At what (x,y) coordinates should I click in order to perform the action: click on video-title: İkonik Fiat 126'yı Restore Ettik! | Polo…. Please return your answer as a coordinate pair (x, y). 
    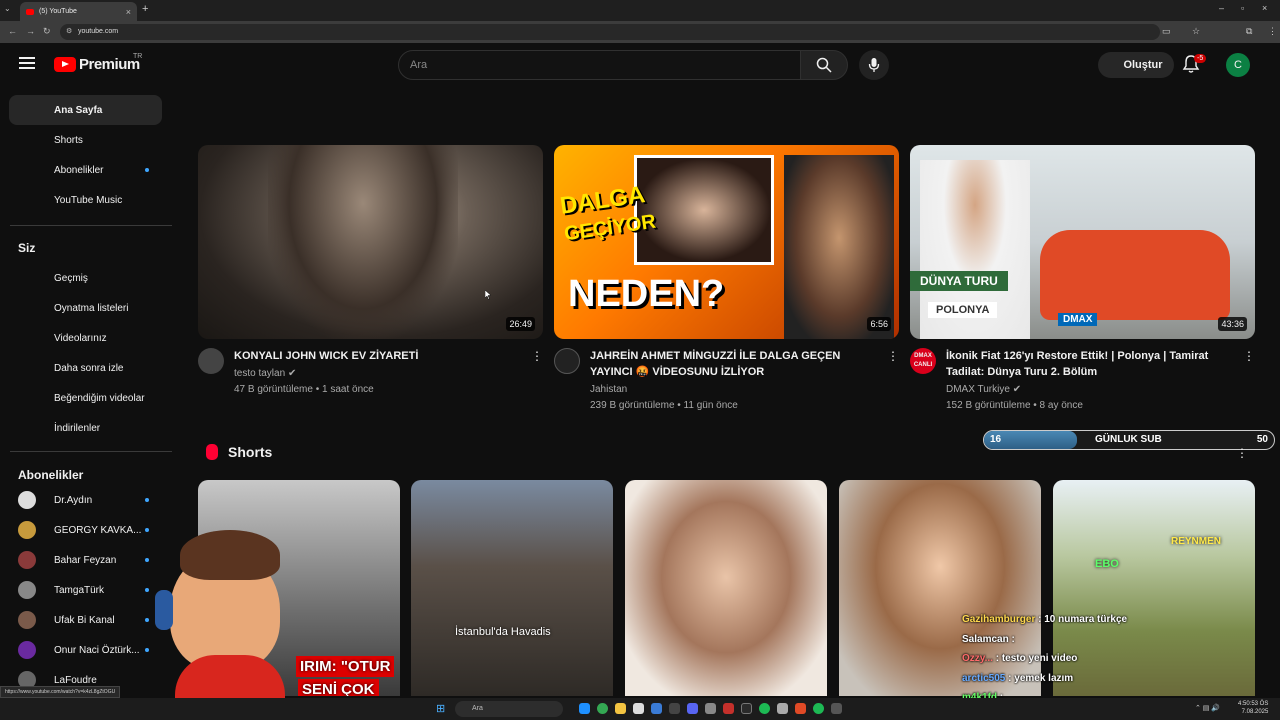
    Looking at the image, I should click on (1091, 364).